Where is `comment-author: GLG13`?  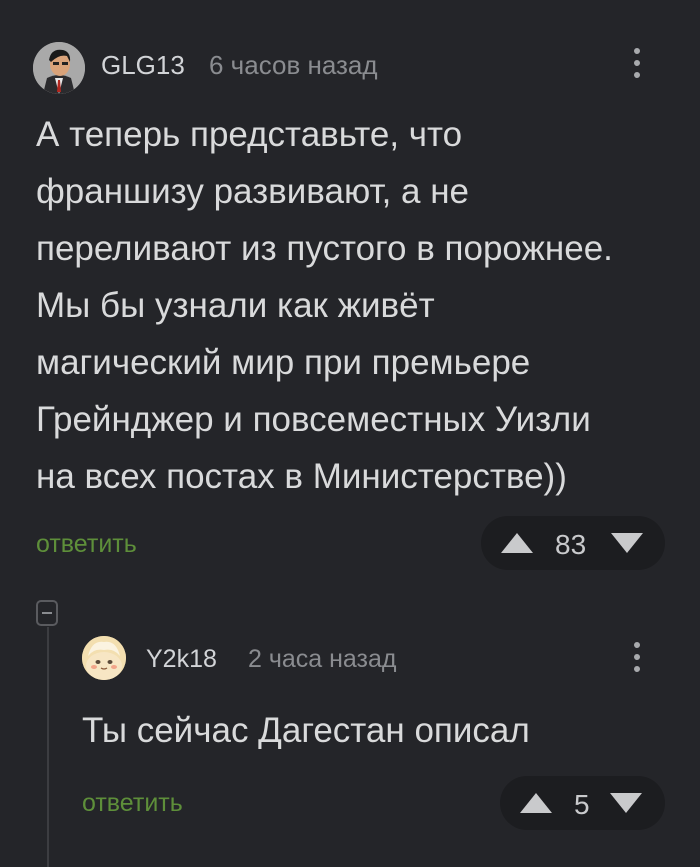 comment-author: GLG13 is located at coordinates (143, 65).